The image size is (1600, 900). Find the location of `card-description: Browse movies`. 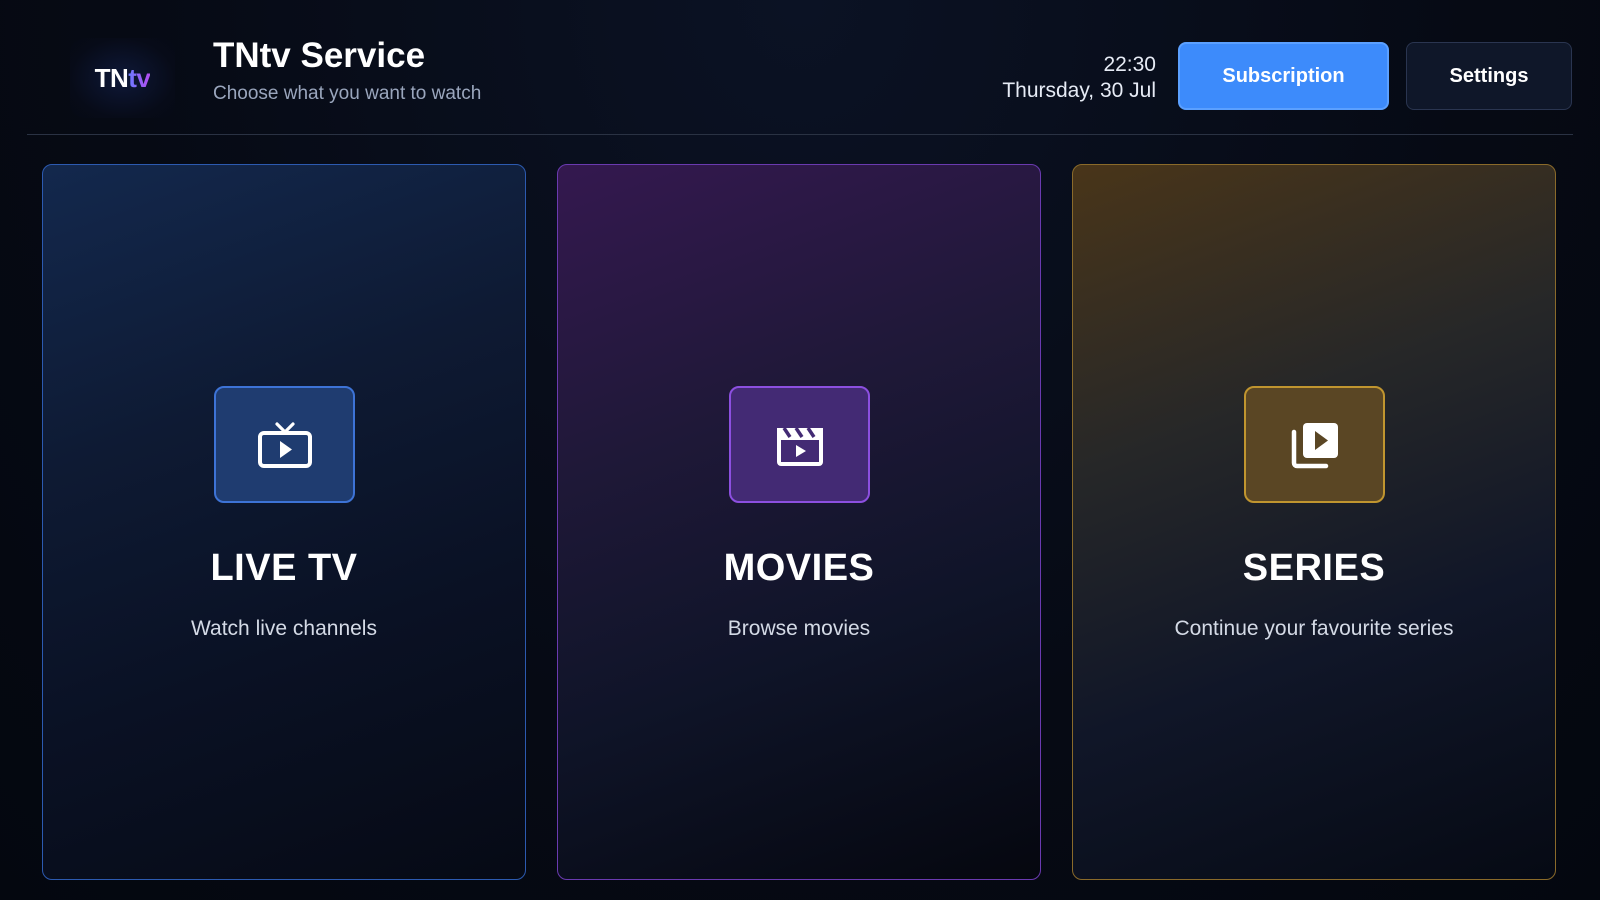

card-description: Browse movies is located at coordinates (799, 628).